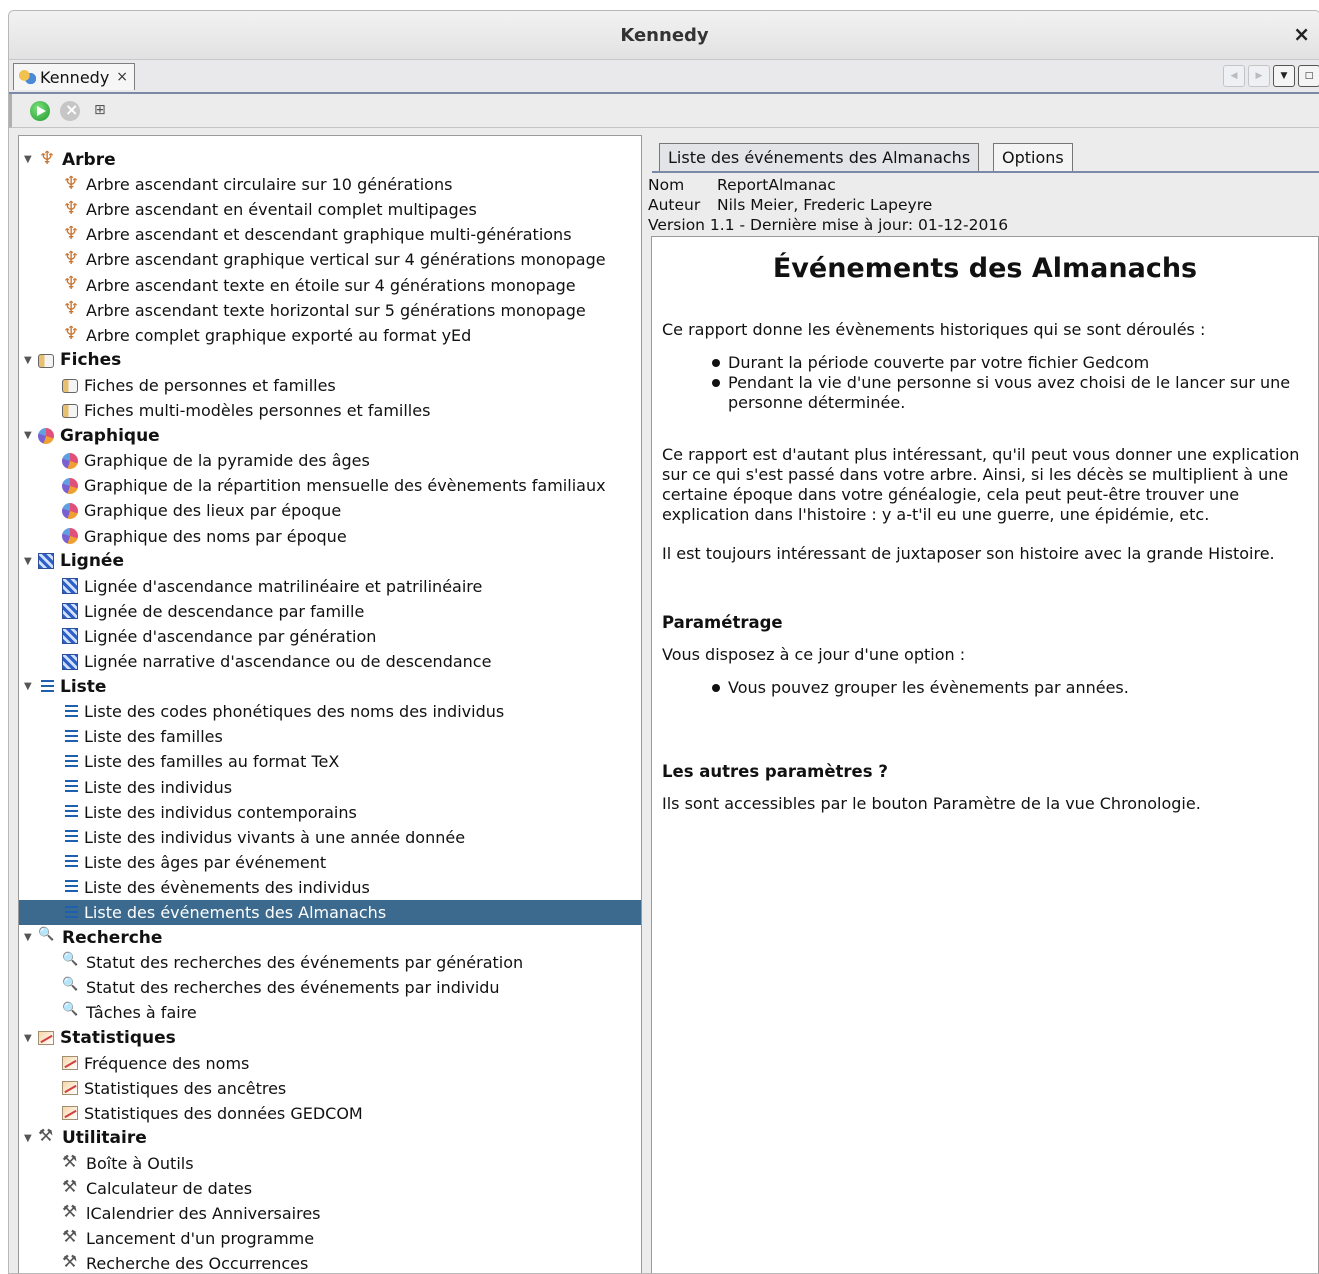  What do you see at coordinates (167, 1063) in the screenshot?
I see `tree-item-label: Fréquence des noms` at bounding box center [167, 1063].